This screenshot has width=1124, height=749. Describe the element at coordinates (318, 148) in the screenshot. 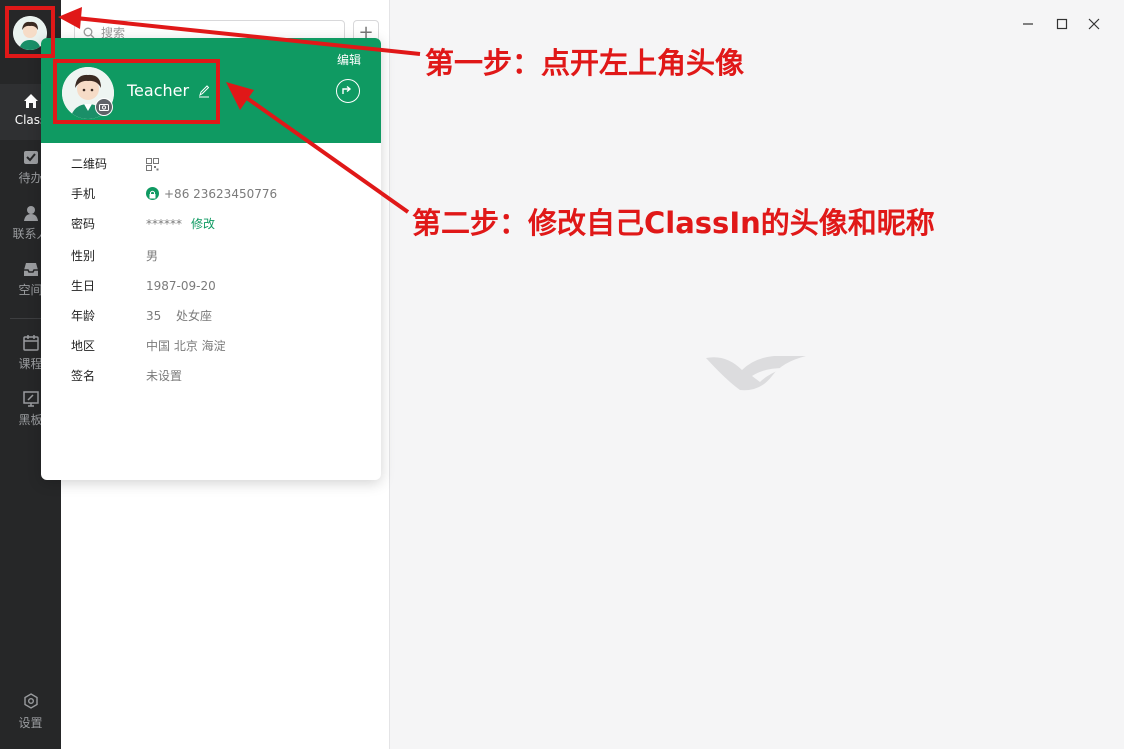

I see `arrow-step2` at that location.